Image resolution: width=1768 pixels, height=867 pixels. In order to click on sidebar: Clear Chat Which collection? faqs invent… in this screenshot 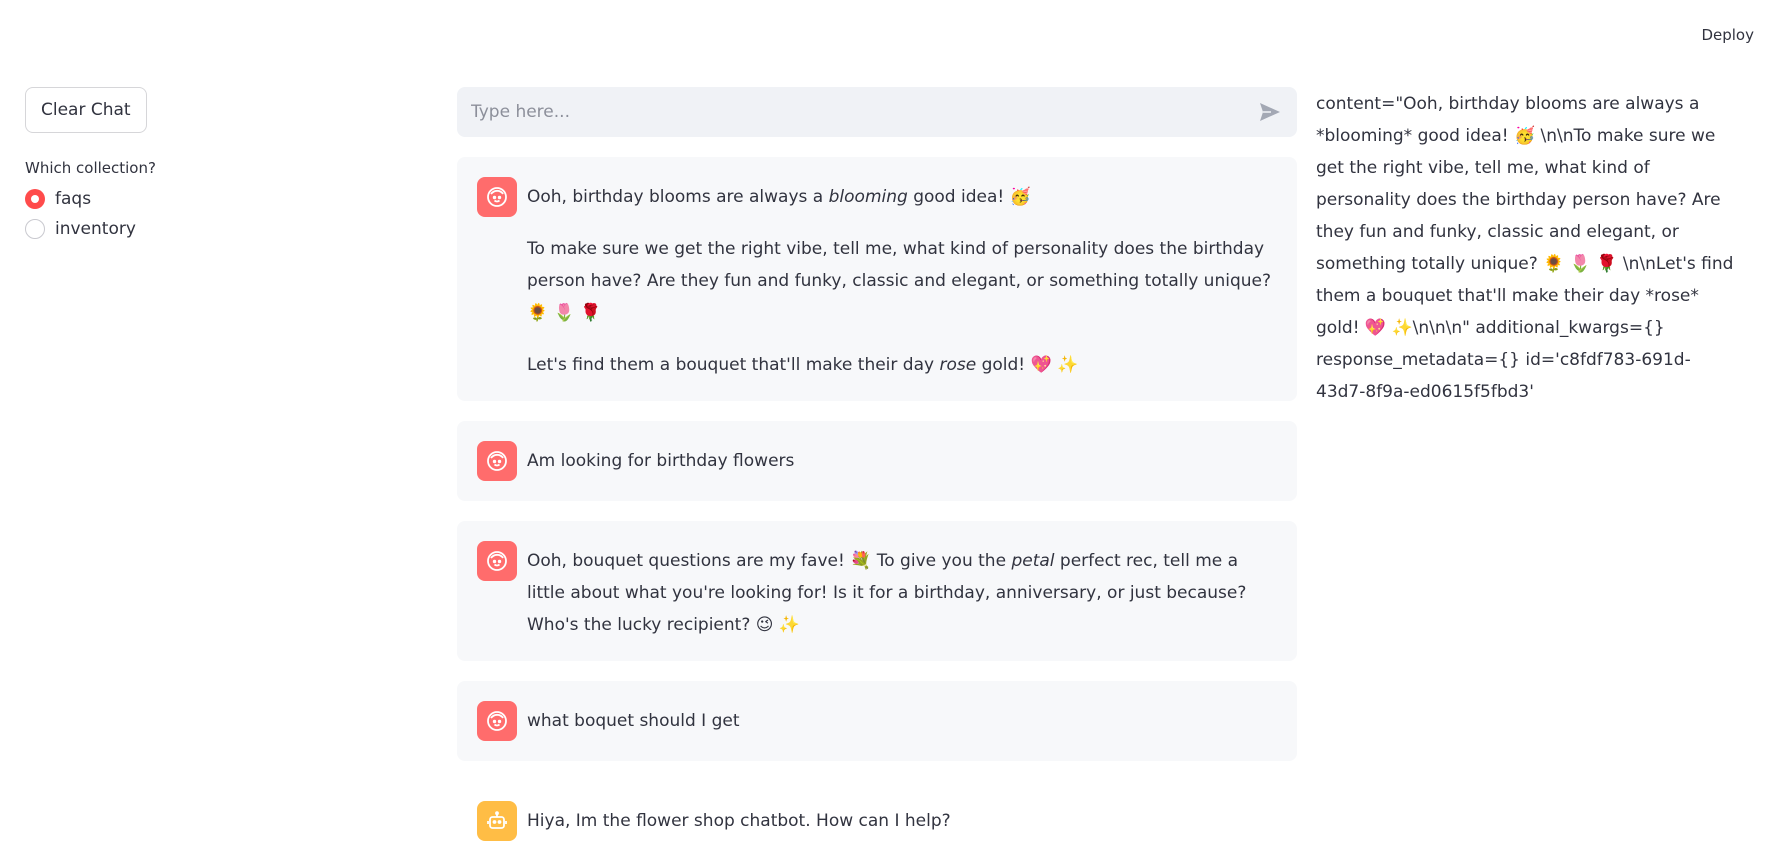, I will do `click(175, 163)`.